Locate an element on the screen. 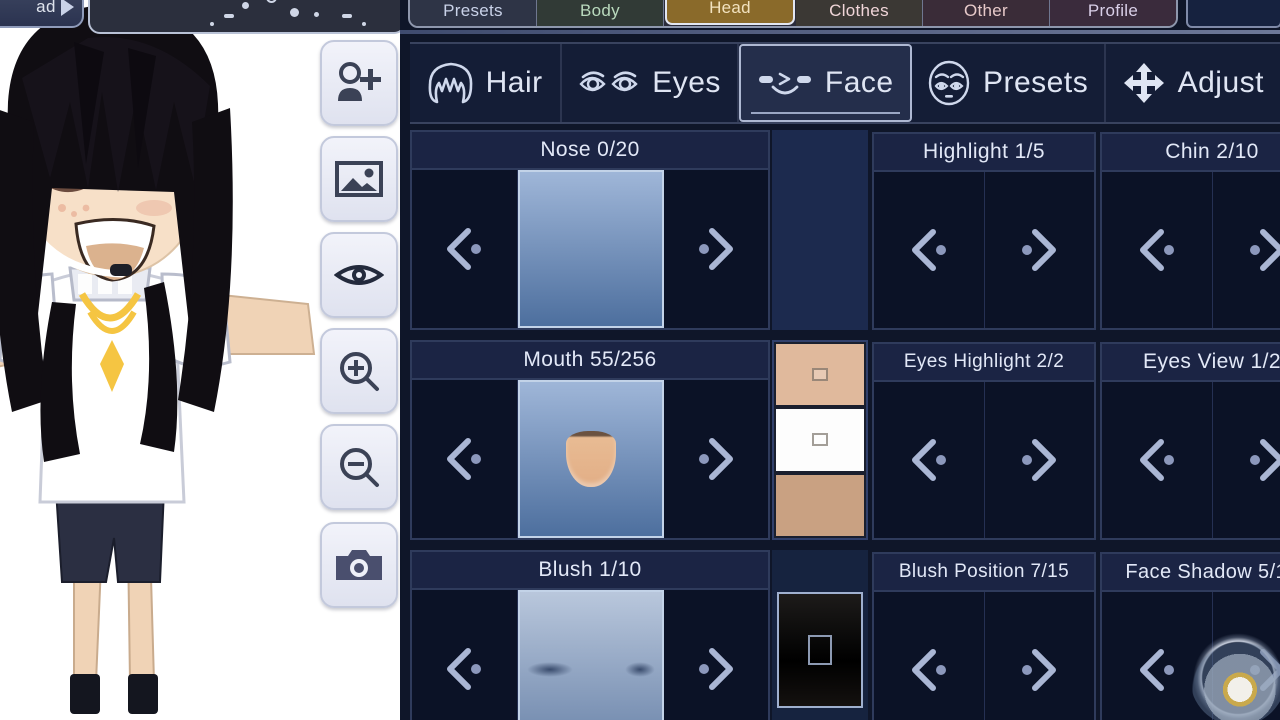 Image resolution: width=1280 pixels, height=720 pixels. tab-head-label: Head is located at coordinates (730, 8).